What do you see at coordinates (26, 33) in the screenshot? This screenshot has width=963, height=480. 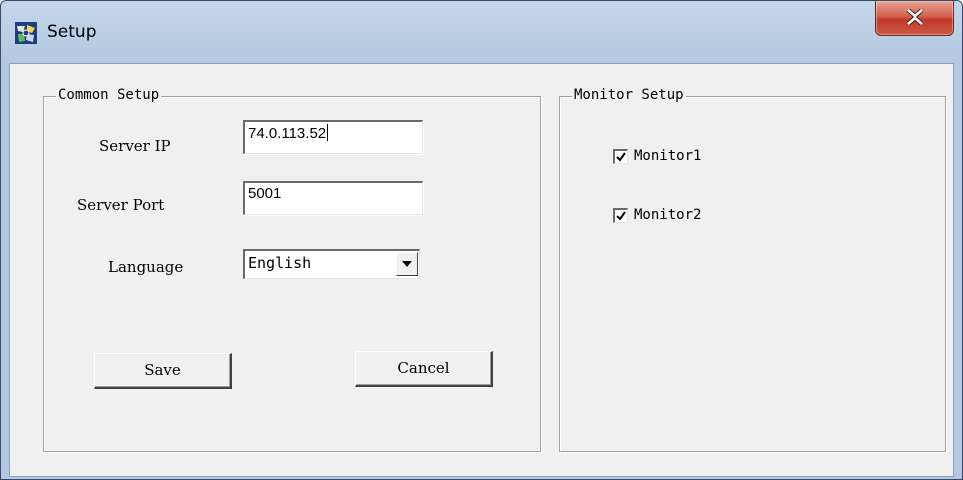 I see `setup-app-icon` at bounding box center [26, 33].